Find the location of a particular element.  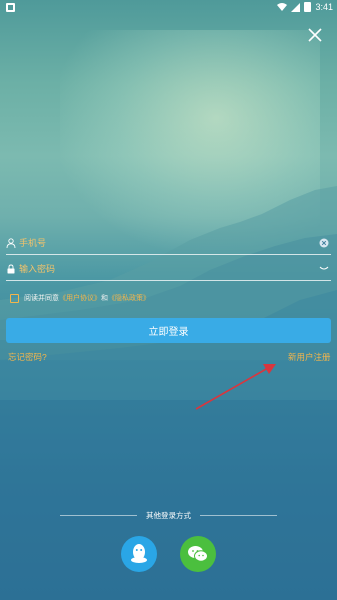

status-time: 3:41 is located at coordinates (324, 7).